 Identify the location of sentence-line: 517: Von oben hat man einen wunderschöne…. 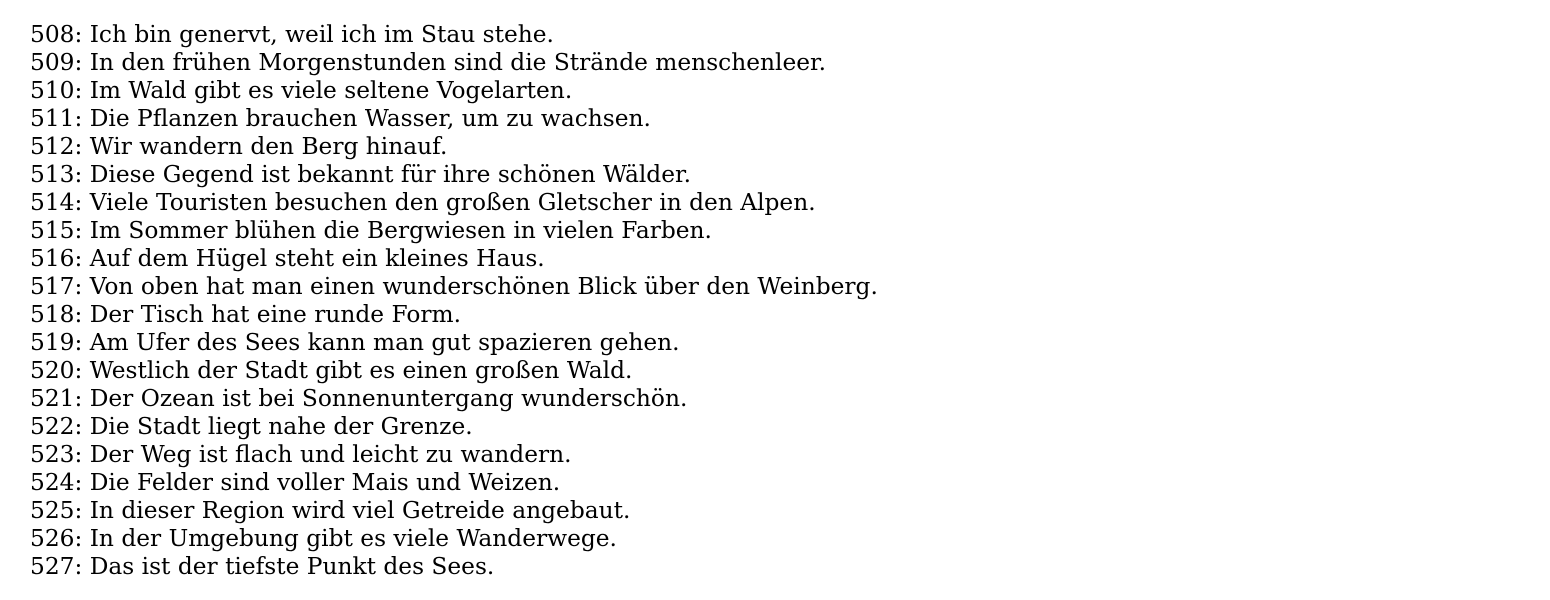
(454, 286).